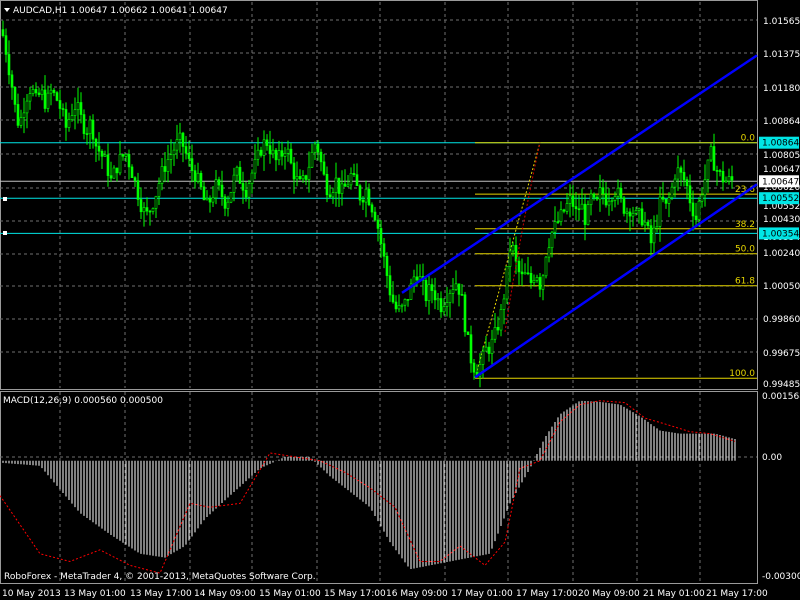  What do you see at coordinates (742, 374) in the screenshot?
I see `fibo-level-label: 100.0` at bounding box center [742, 374].